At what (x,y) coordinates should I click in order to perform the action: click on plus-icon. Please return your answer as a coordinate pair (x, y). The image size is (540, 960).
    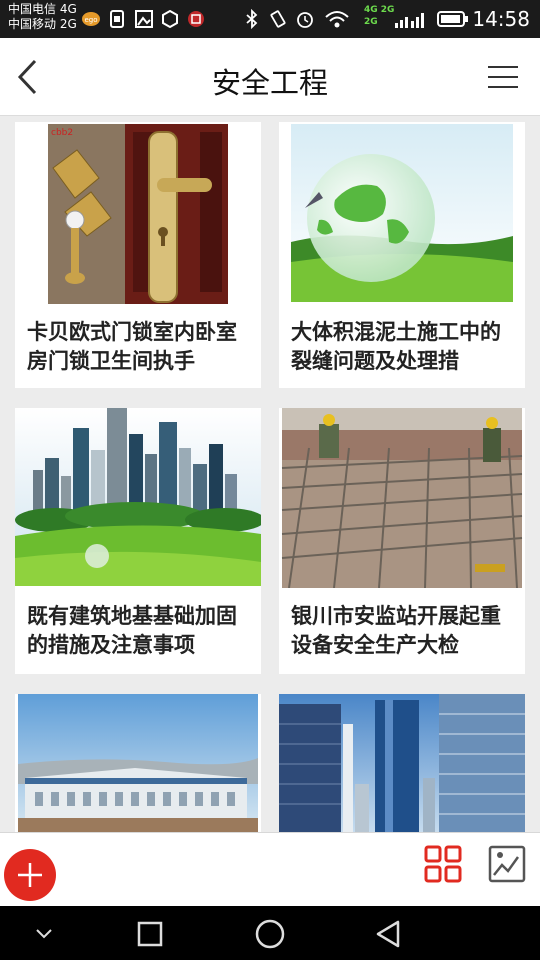
    Looking at the image, I should click on (30, 875).